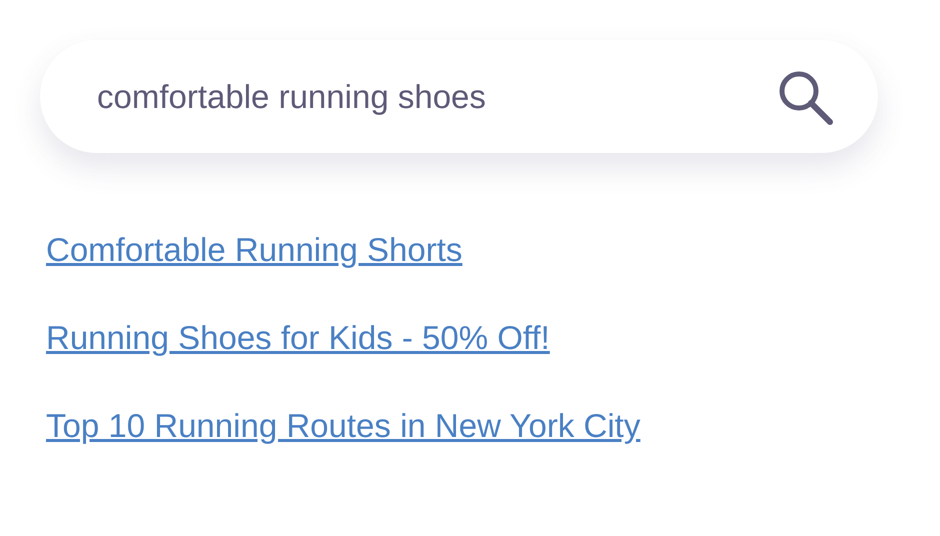  I want to click on suggestion-link: Comfortable Running Shorts, so click(254, 250).